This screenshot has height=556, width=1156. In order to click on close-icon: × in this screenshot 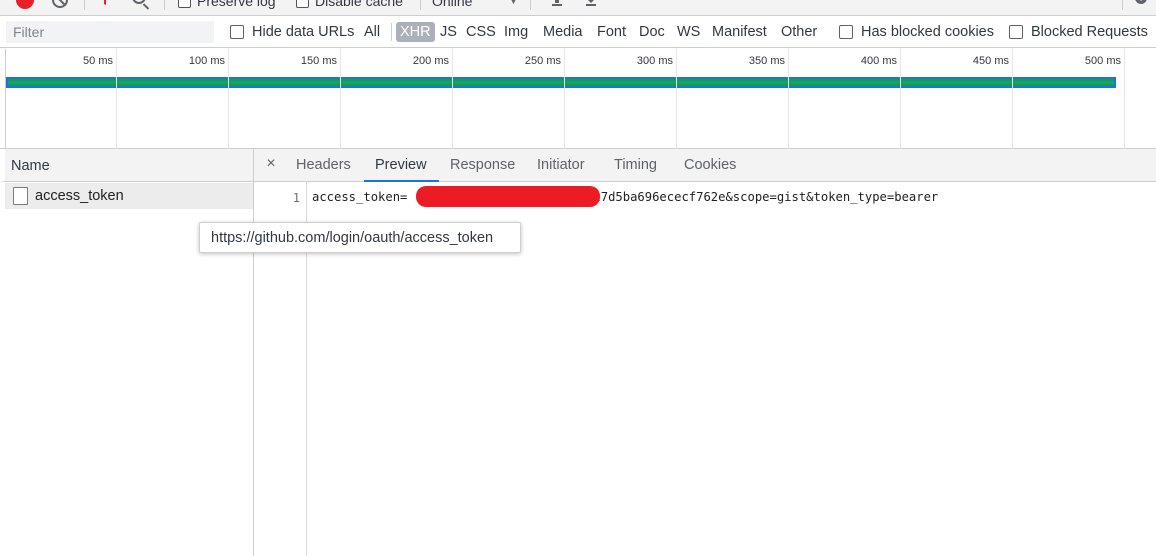, I will do `click(271, 164)`.